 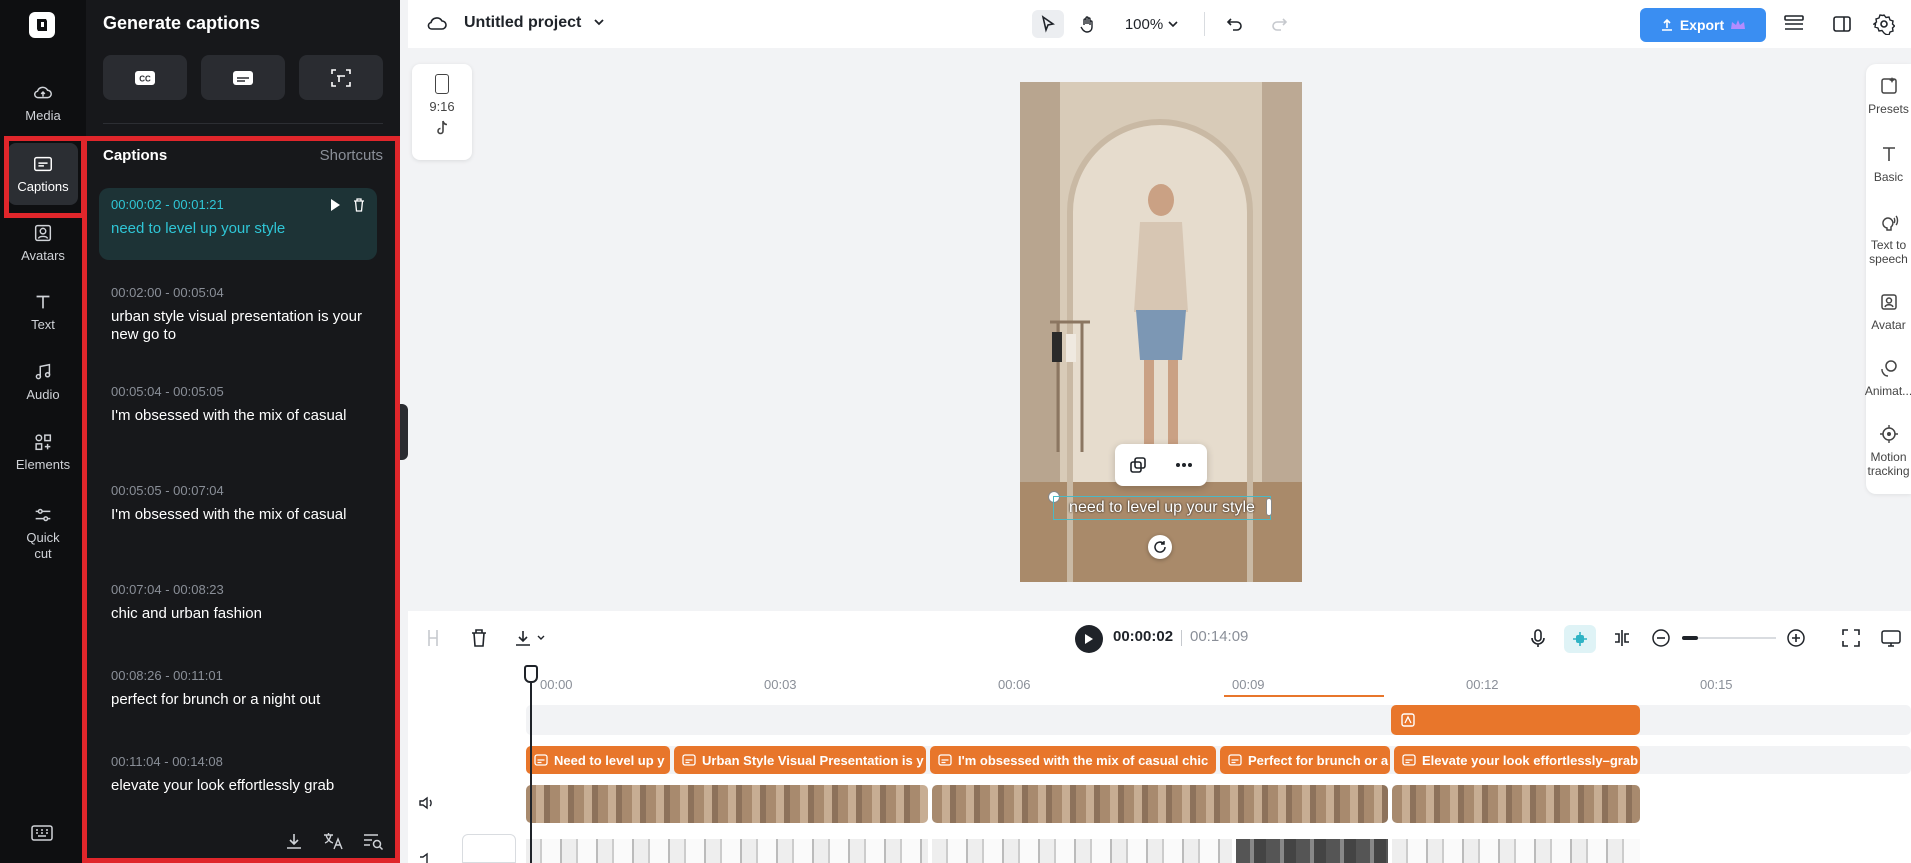 What do you see at coordinates (1888, 96) in the screenshot?
I see `prop-presets: Presets` at bounding box center [1888, 96].